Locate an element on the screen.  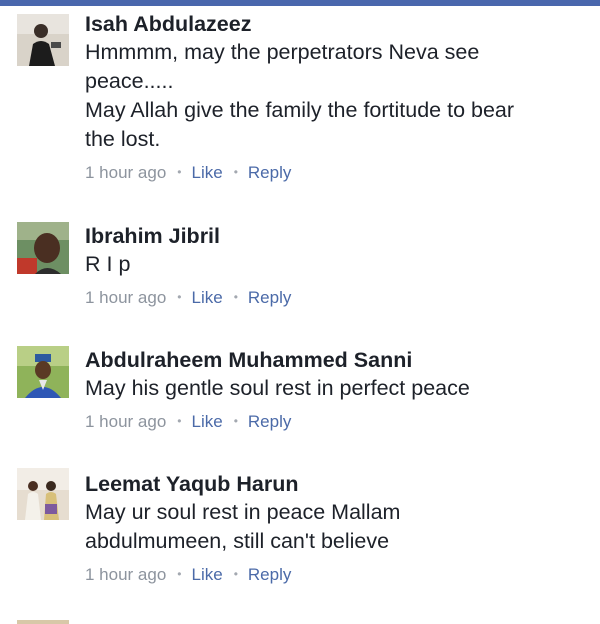
comment-text: R I p is located at coordinates (108, 264).